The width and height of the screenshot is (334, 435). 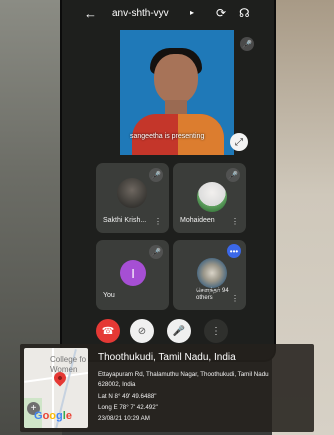 What do you see at coordinates (117, 384) in the screenshot?
I see `address-line-2: 628002, India` at bounding box center [117, 384].